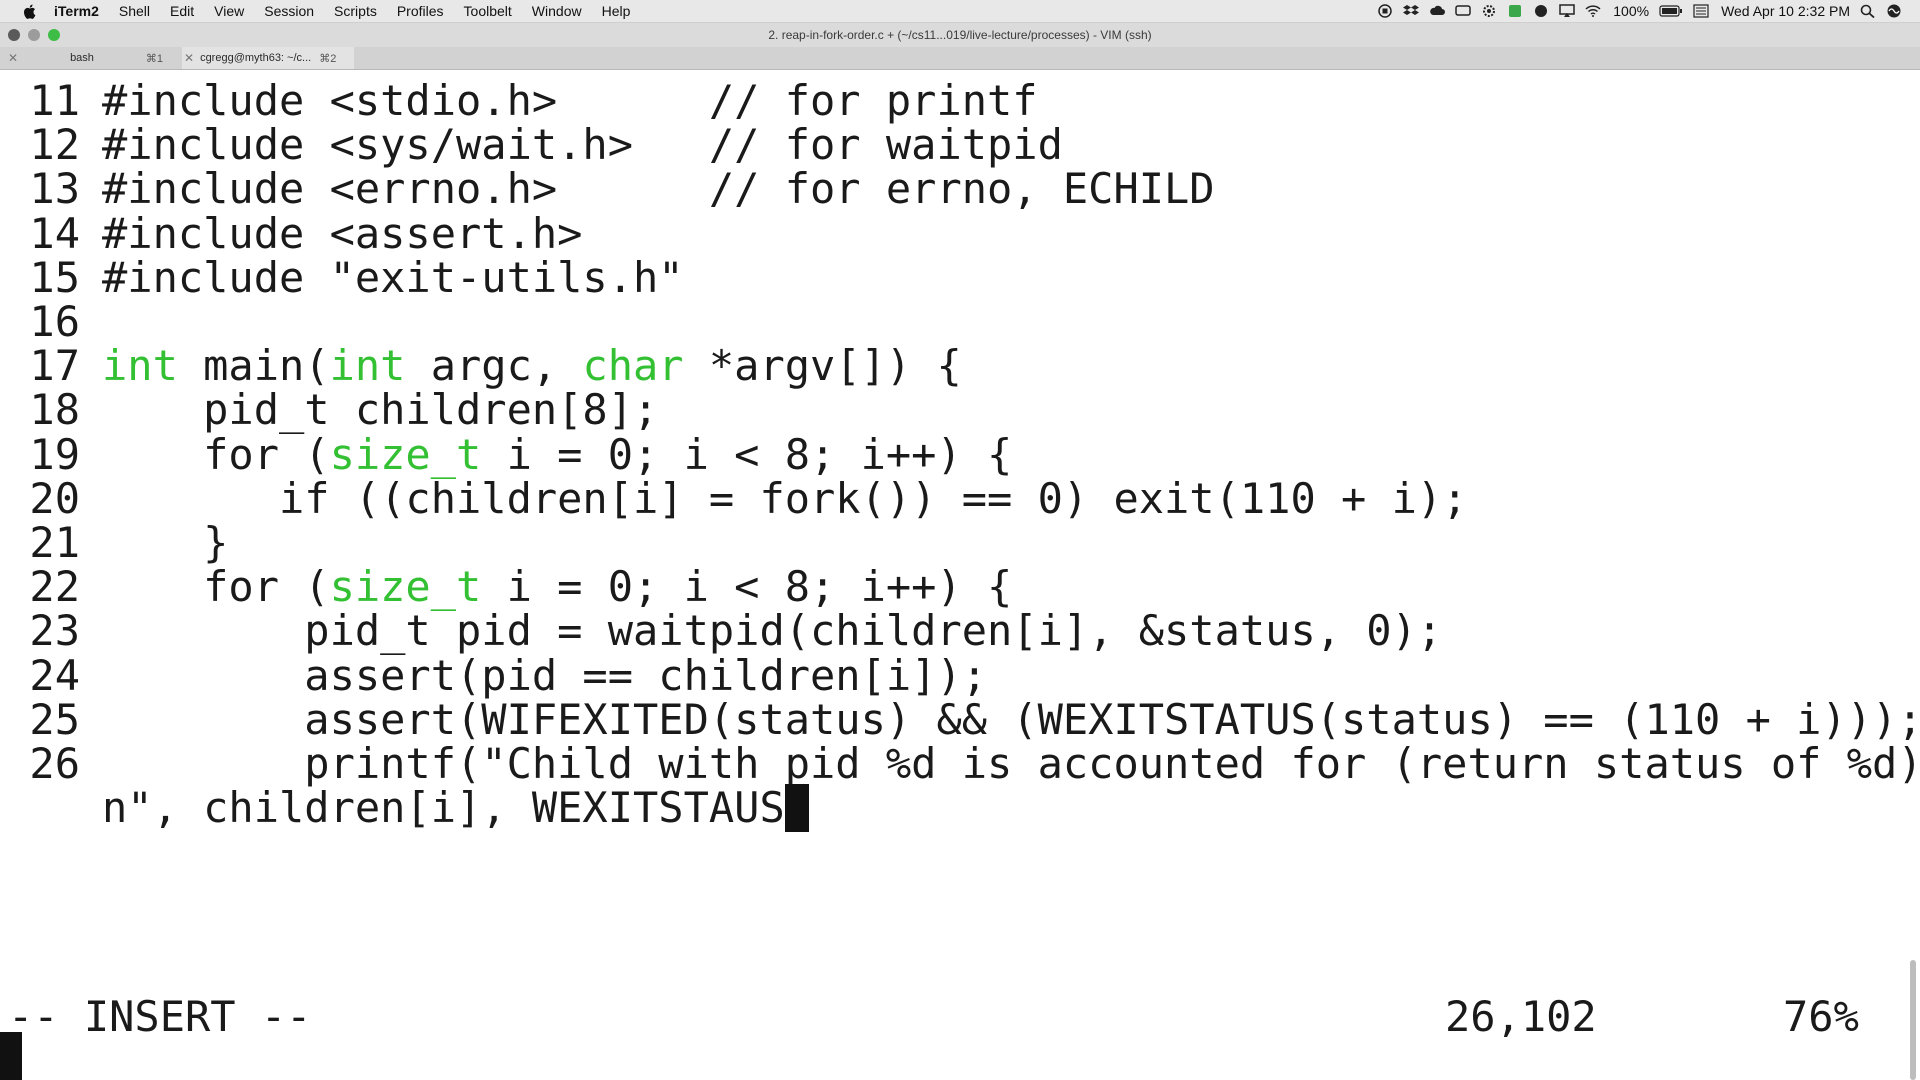 The width and height of the screenshot is (1920, 1080). What do you see at coordinates (95, 58) in the screenshot?
I see `tab-bash: ✕ bash ⌘1` at bounding box center [95, 58].